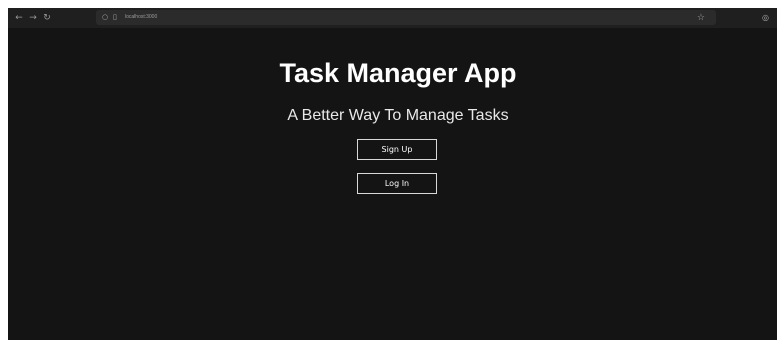 The width and height of the screenshot is (777, 340). Describe the element at coordinates (397, 149) in the screenshot. I see `sign-up-button: Sign Up` at that location.